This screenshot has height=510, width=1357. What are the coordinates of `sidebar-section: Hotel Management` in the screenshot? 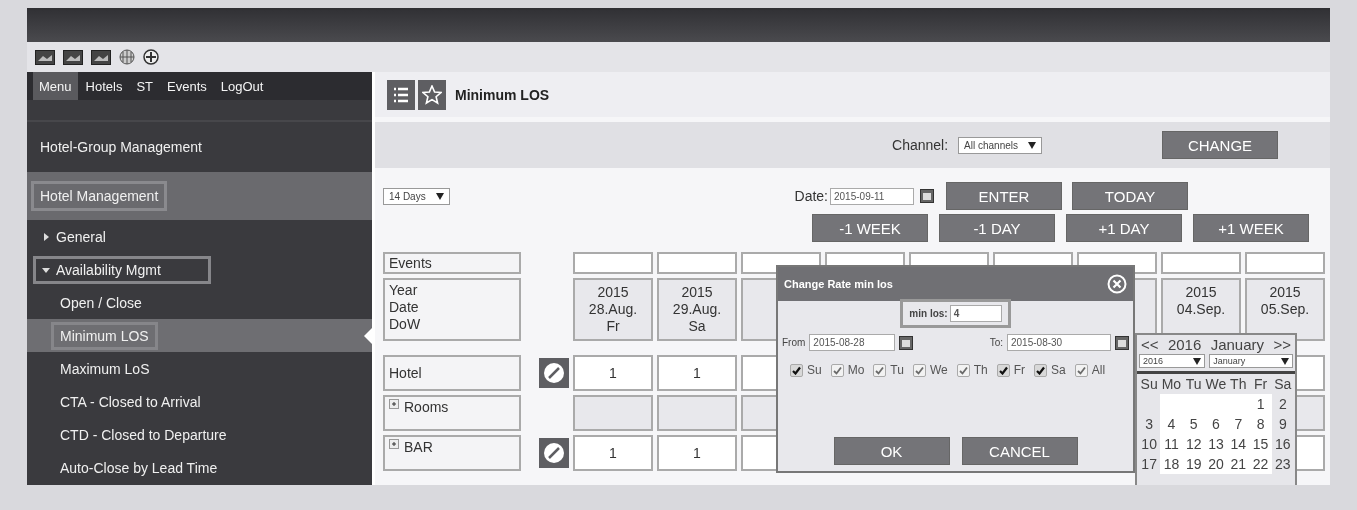 It's located at (199, 196).